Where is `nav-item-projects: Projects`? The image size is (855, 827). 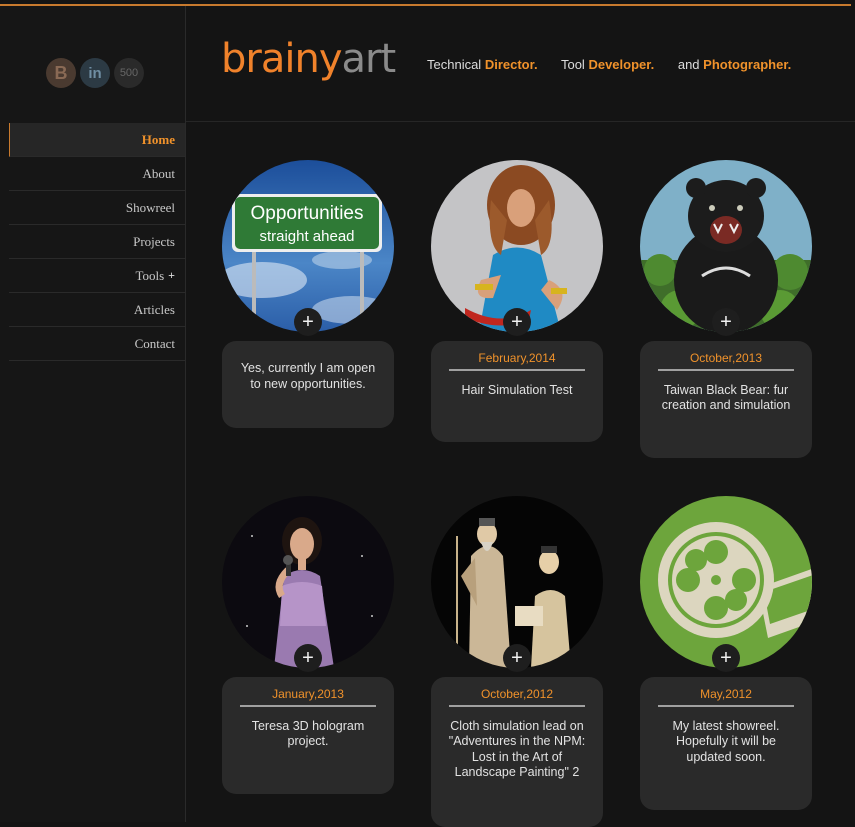 nav-item-projects: Projects is located at coordinates (97, 242).